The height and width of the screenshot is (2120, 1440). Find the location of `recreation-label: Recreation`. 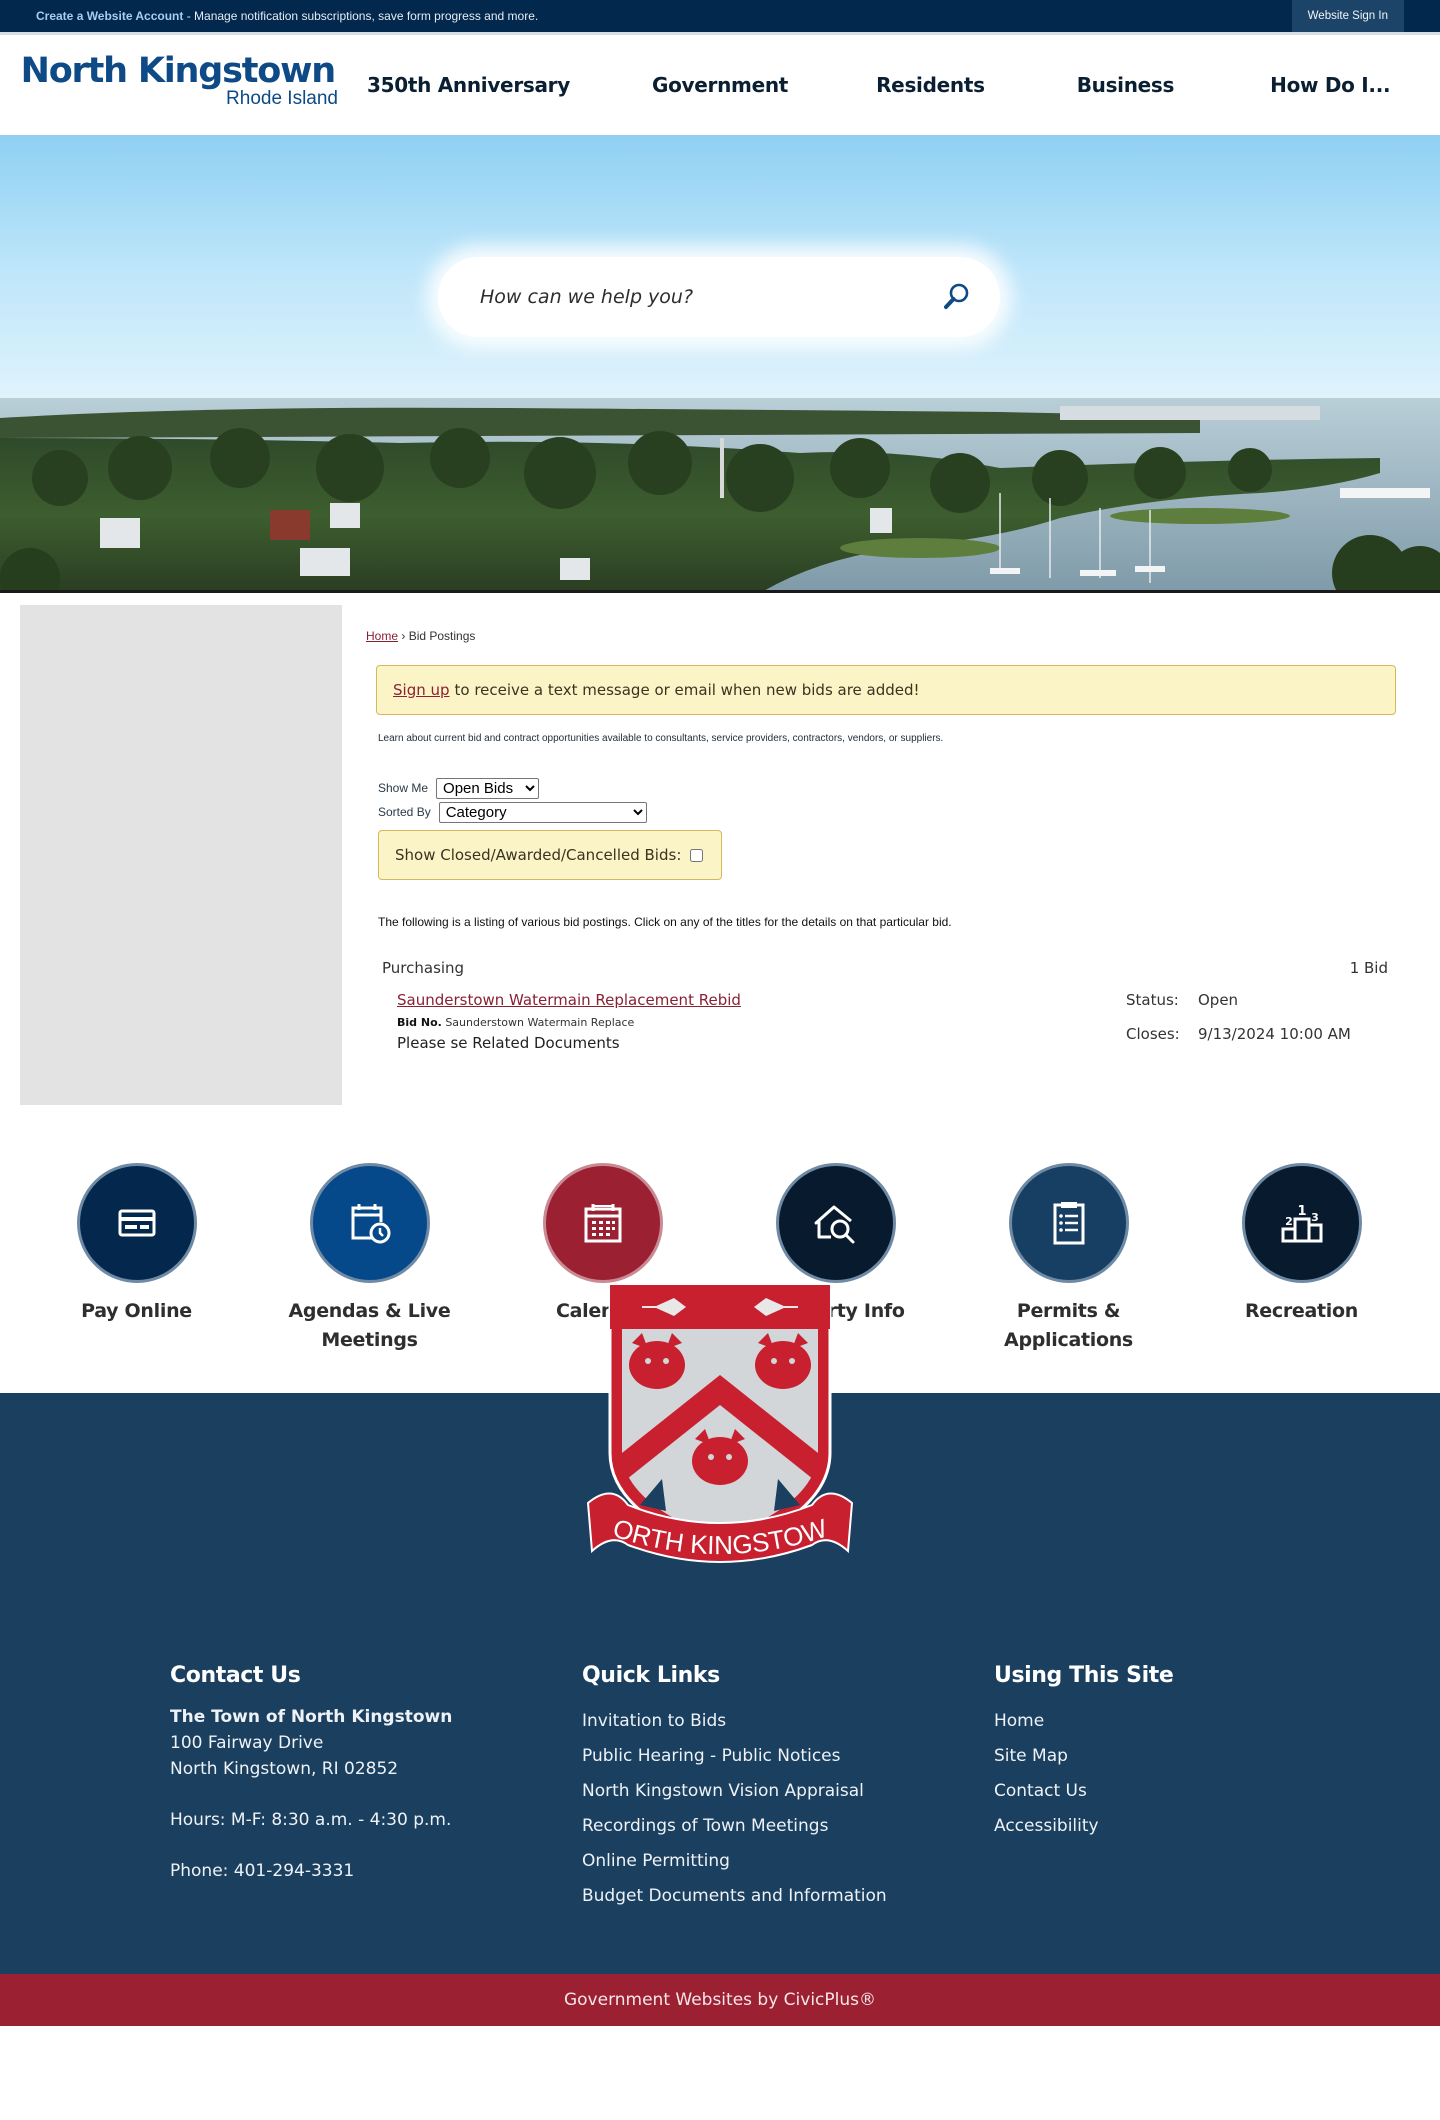

recreation-label: Recreation is located at coordinates (1301, 1311).